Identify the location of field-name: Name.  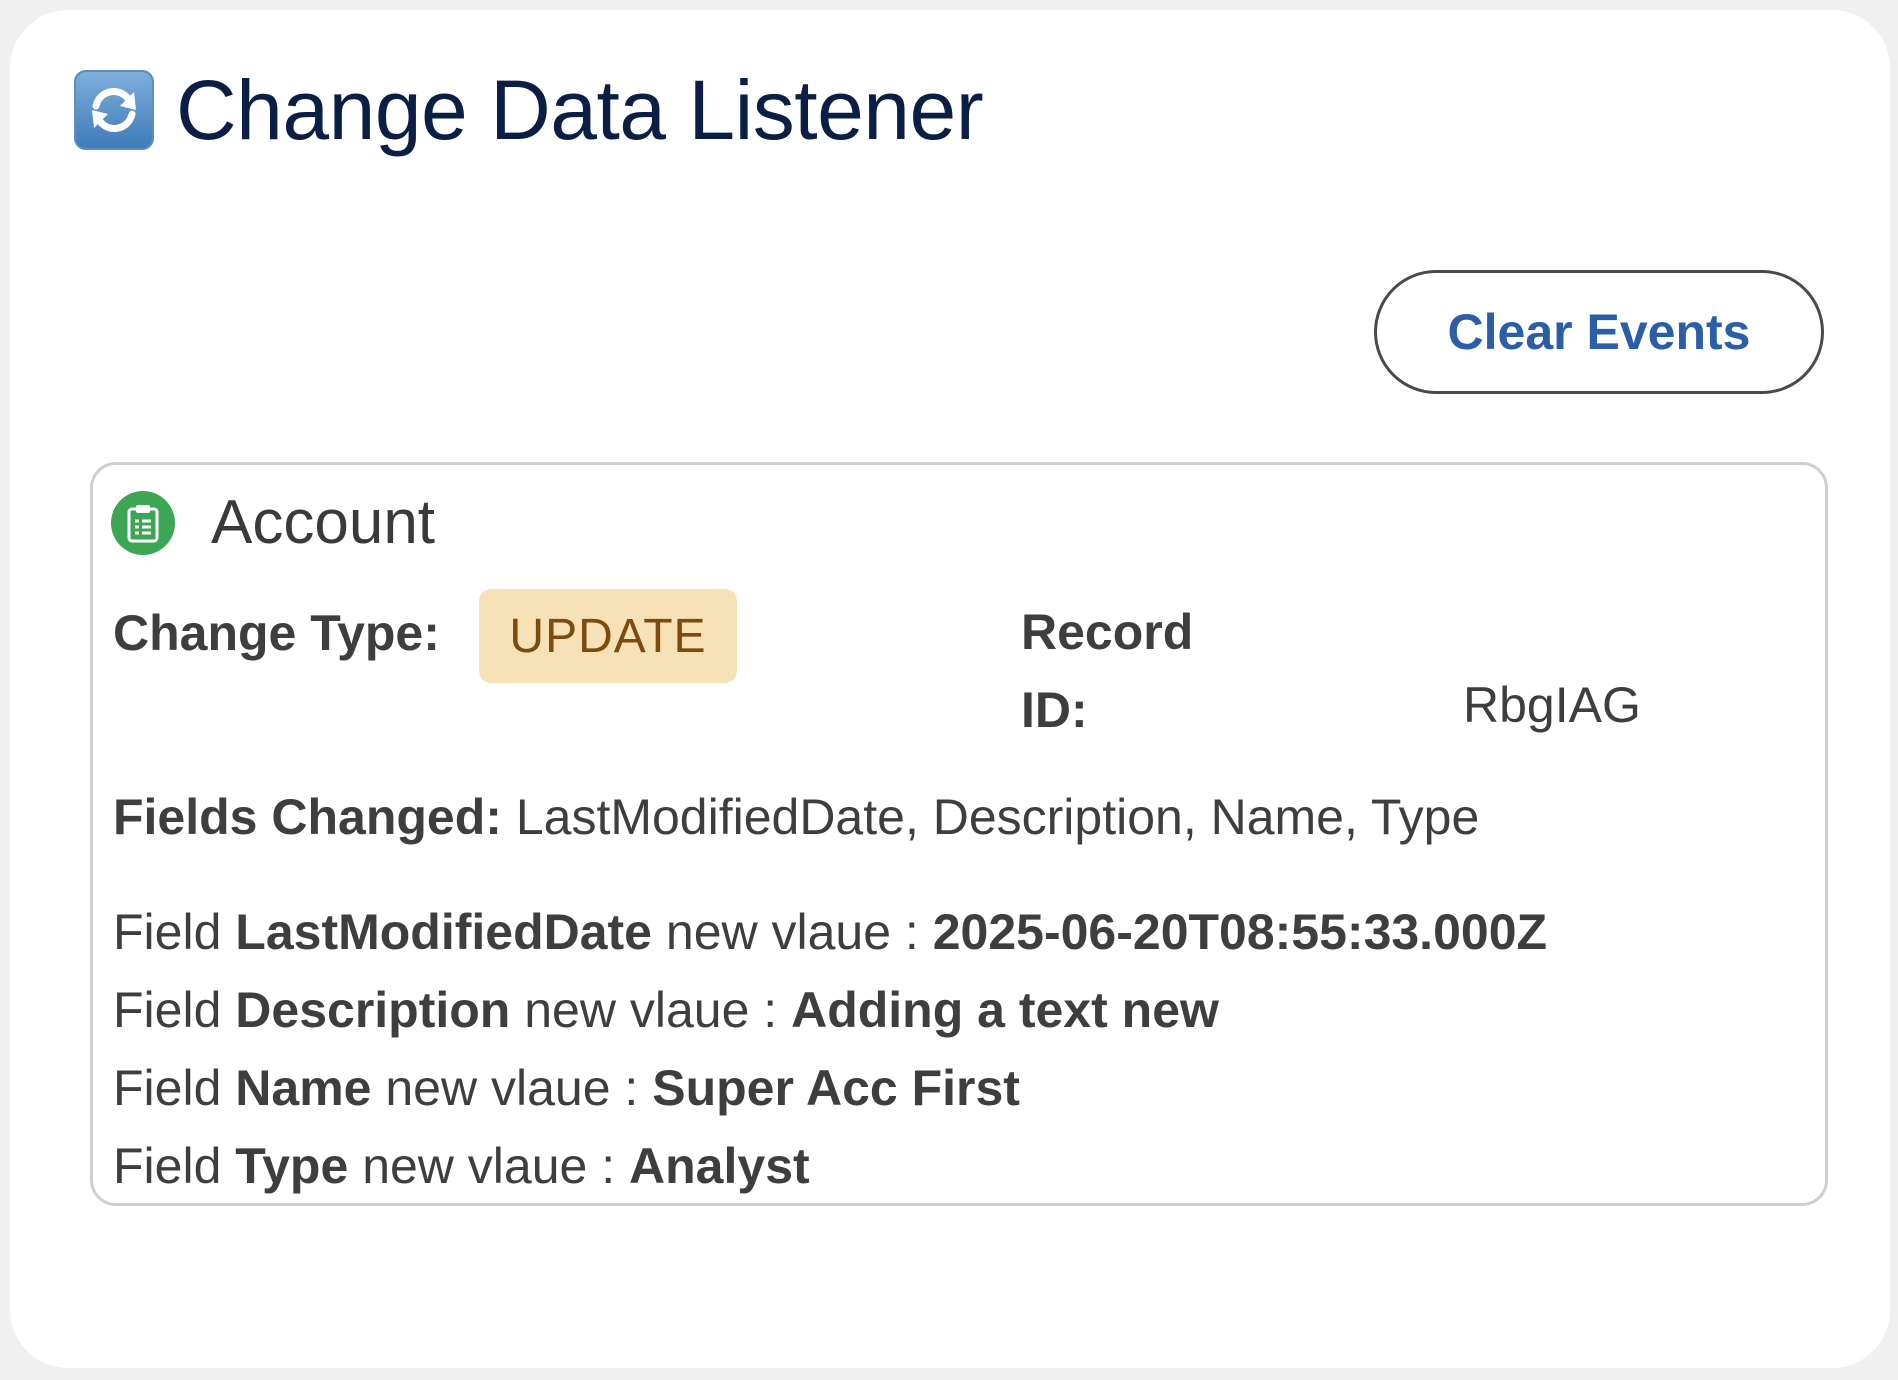
(303, 1088).